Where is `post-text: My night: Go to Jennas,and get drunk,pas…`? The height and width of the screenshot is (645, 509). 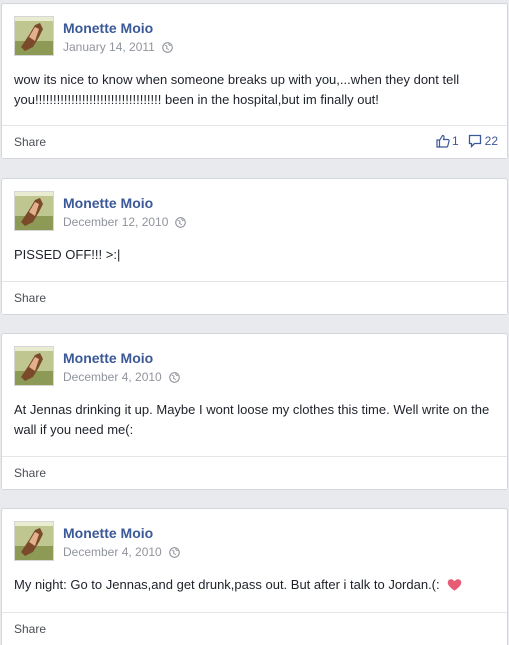 post-text: My night: Go to Jennas,and get drunk,pas… is located at coordinates (227, 584).